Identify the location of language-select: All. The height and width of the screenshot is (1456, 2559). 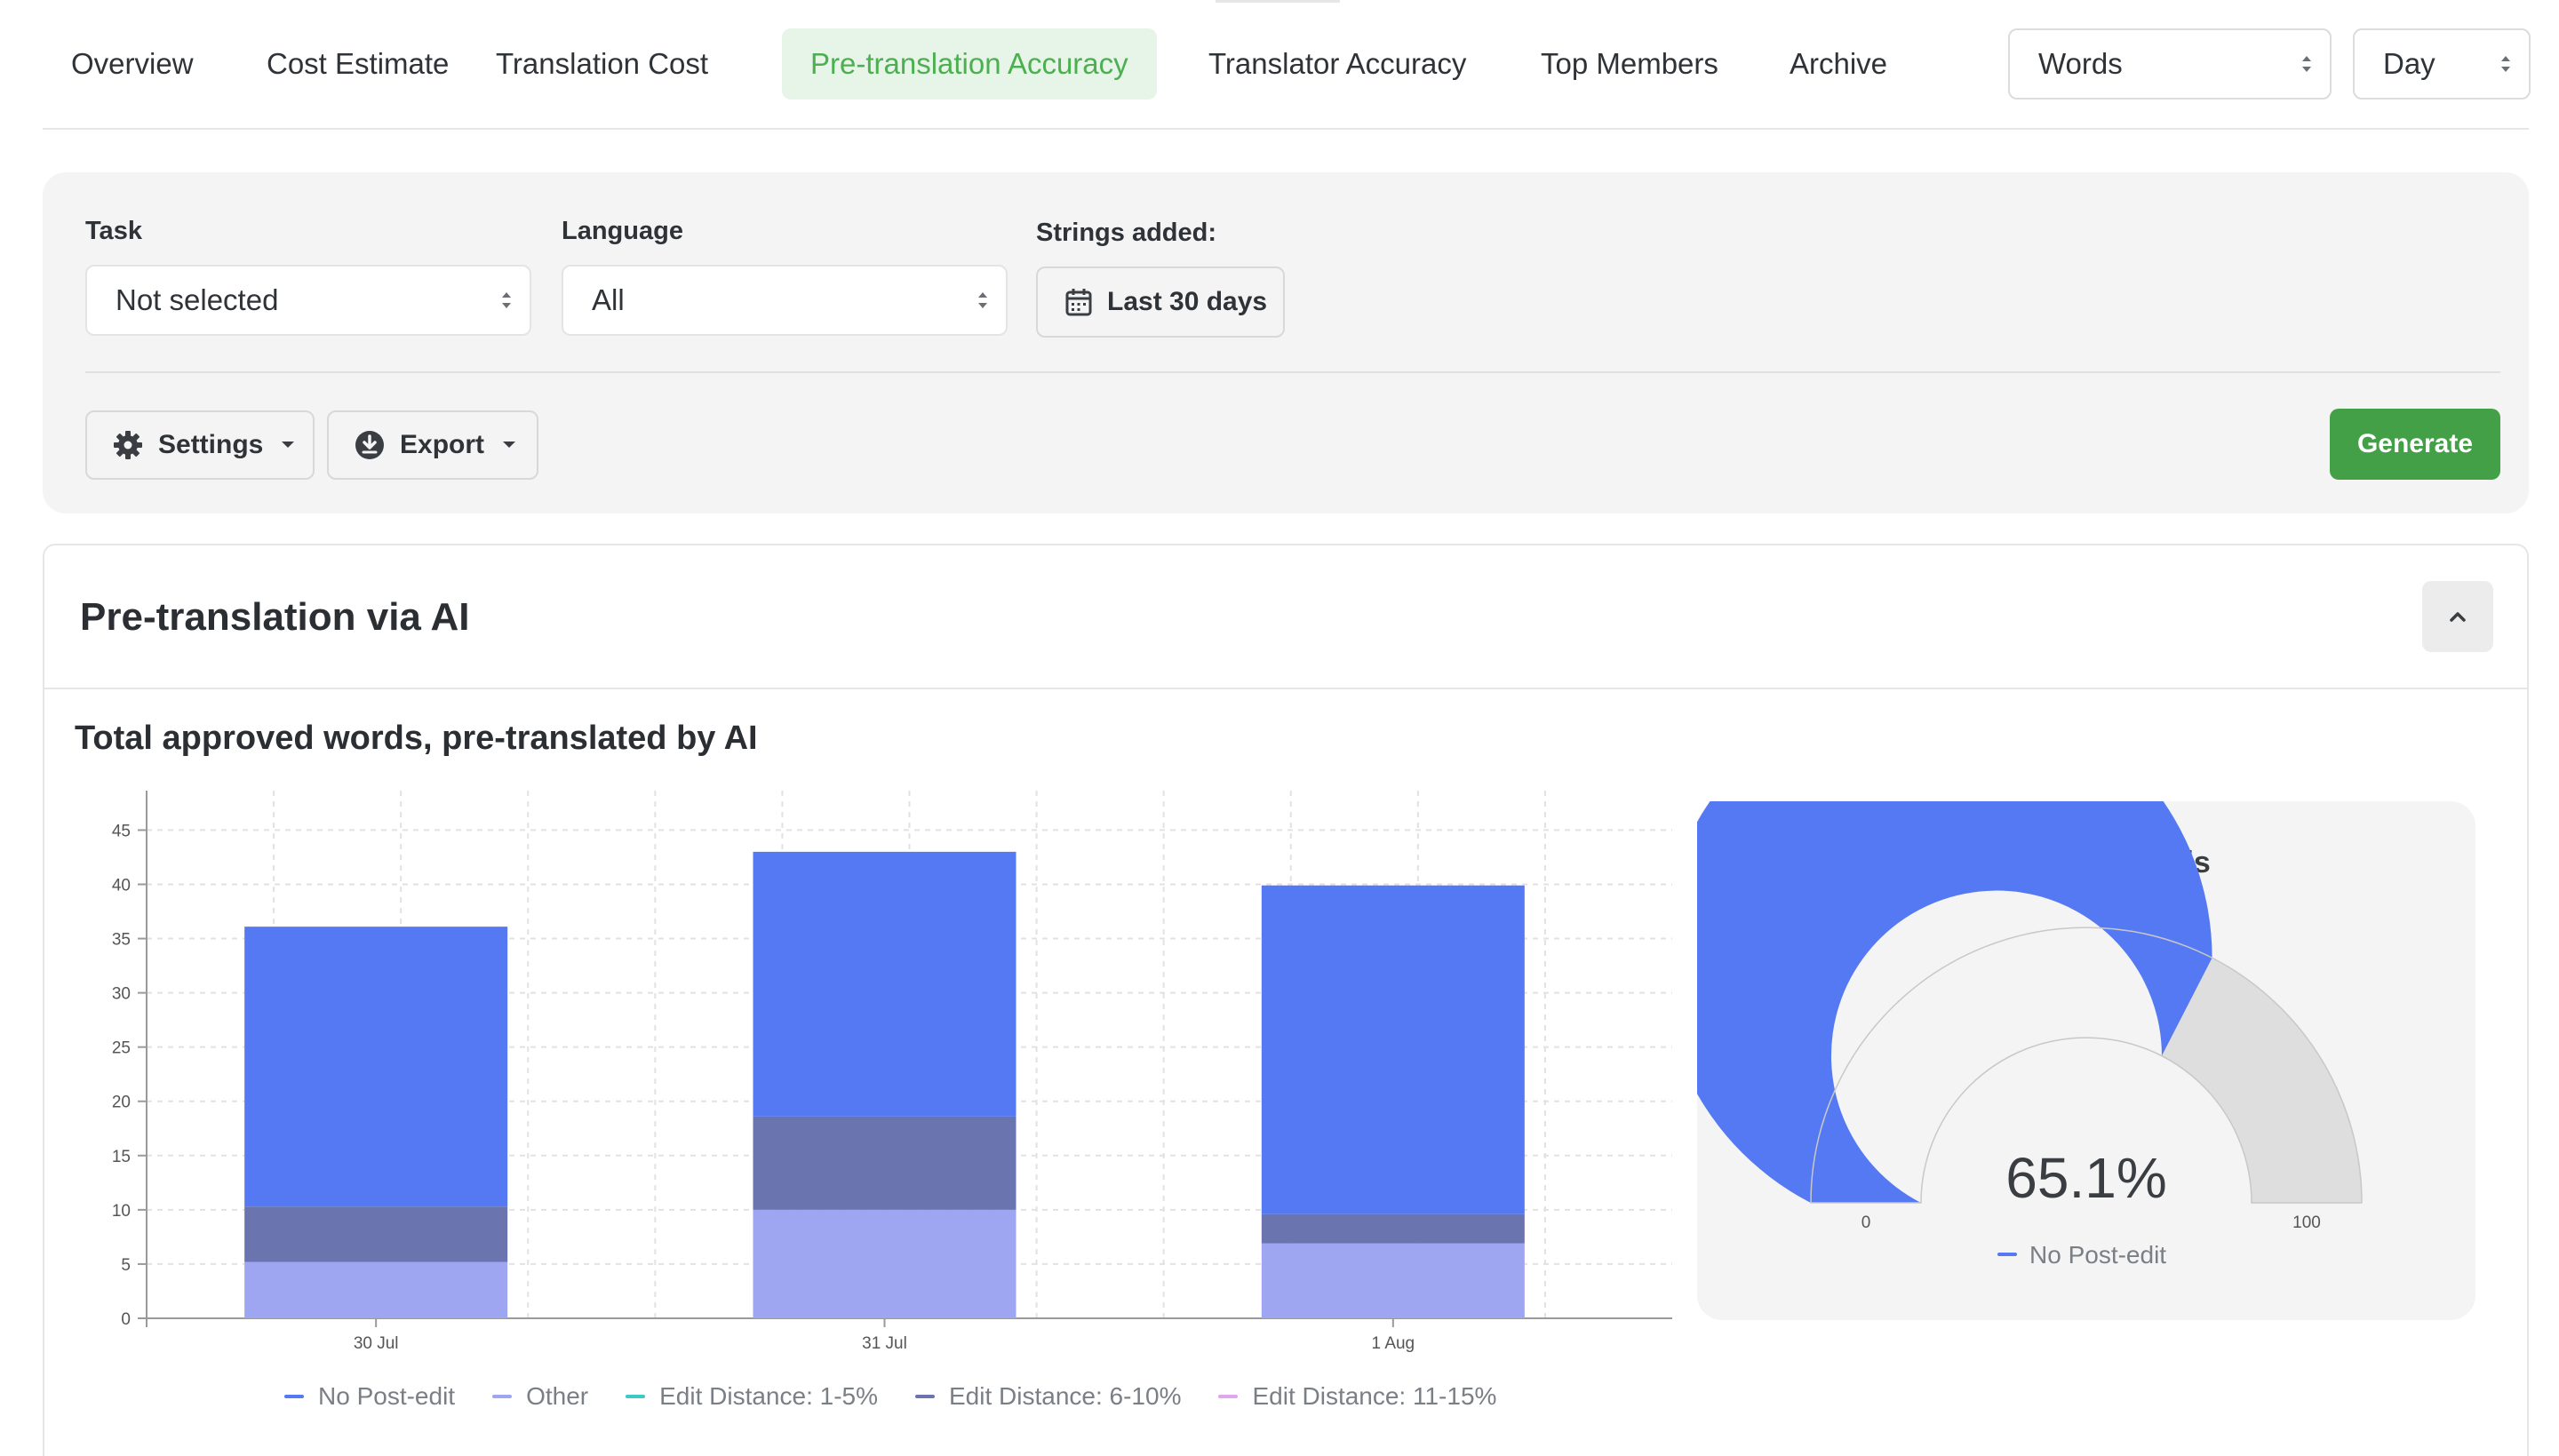
(785, 300).